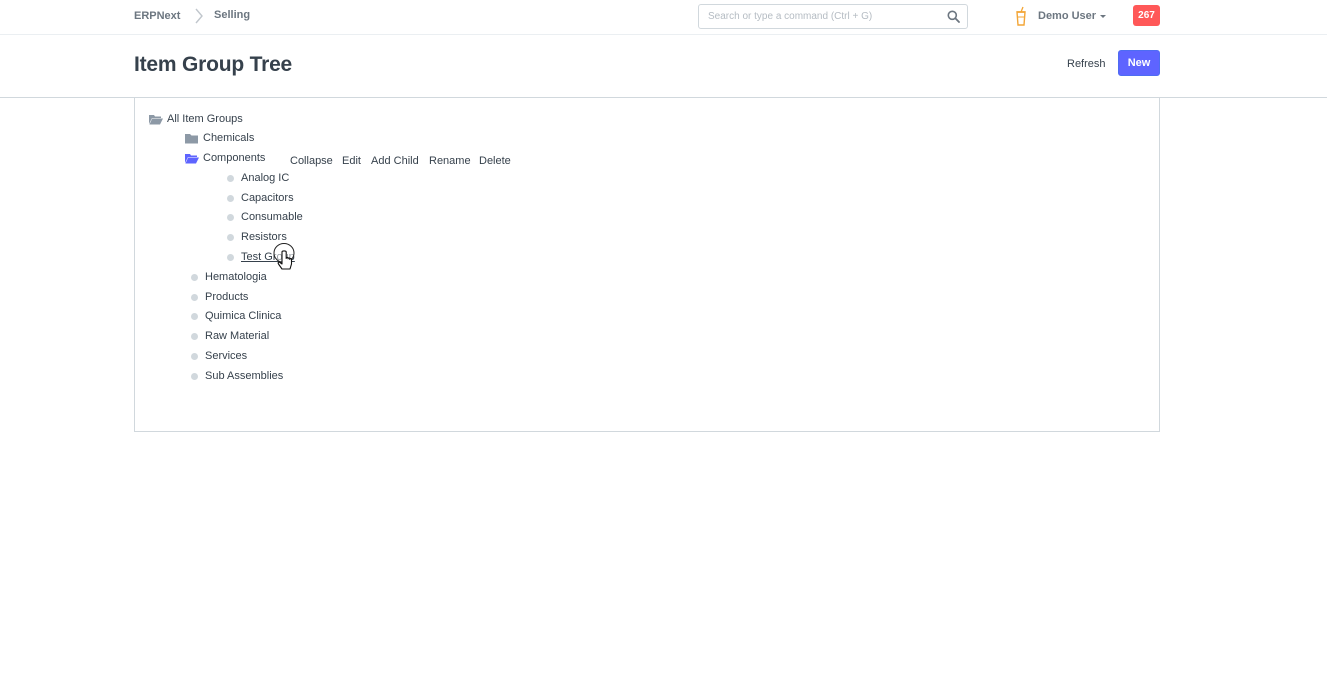  What do you see at coordinates (268, 257) in the screenshot?
I see `tree-node-label: Test Group` at bounding box center [268, 257].